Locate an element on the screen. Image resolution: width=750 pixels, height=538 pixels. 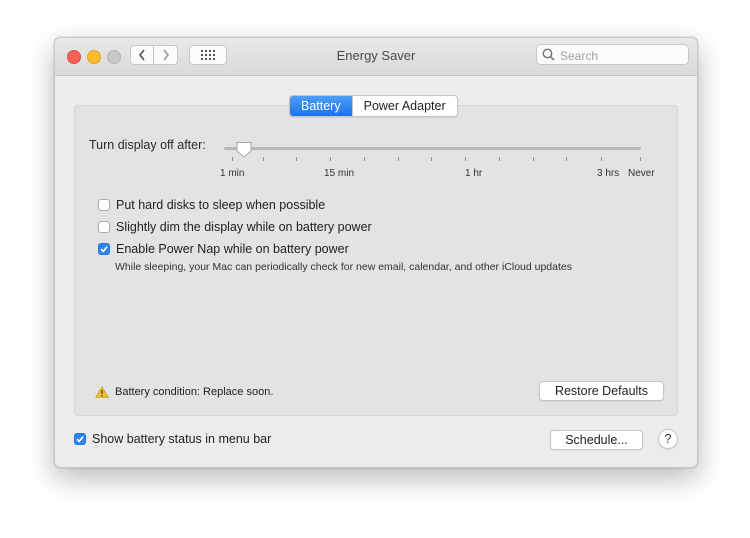
battery-condition: Battery condition: Replace soon. is located at coordinates (184, 392).